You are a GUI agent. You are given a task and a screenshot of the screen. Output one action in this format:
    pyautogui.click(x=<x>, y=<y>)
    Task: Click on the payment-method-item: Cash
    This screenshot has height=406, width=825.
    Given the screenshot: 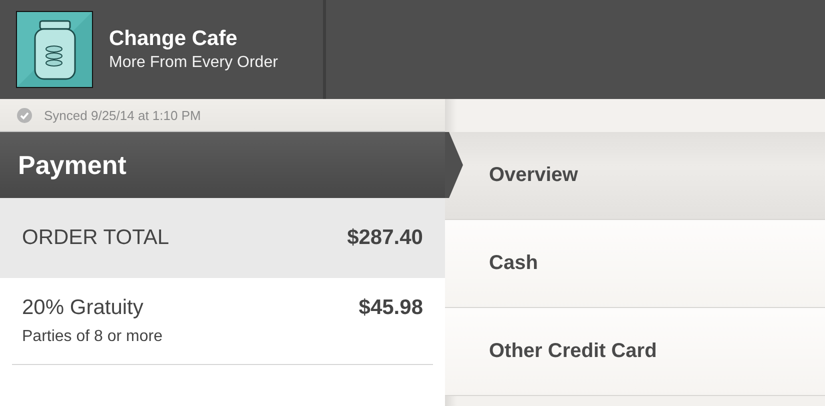 What is the action you would take?
    pyautogui.click(x=635, y=264)
    